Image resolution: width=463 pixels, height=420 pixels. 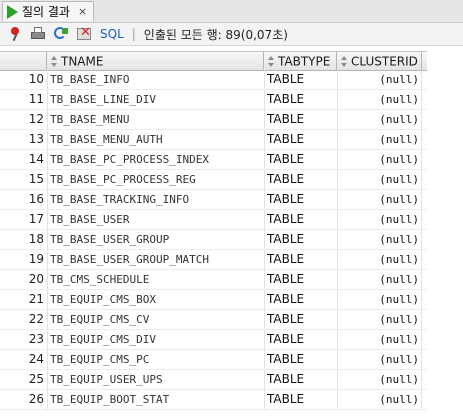 I want to click on table-row: 26 TB_EQUIP_BOOT_STAT TABLE (null), so click(x=213, y=400).